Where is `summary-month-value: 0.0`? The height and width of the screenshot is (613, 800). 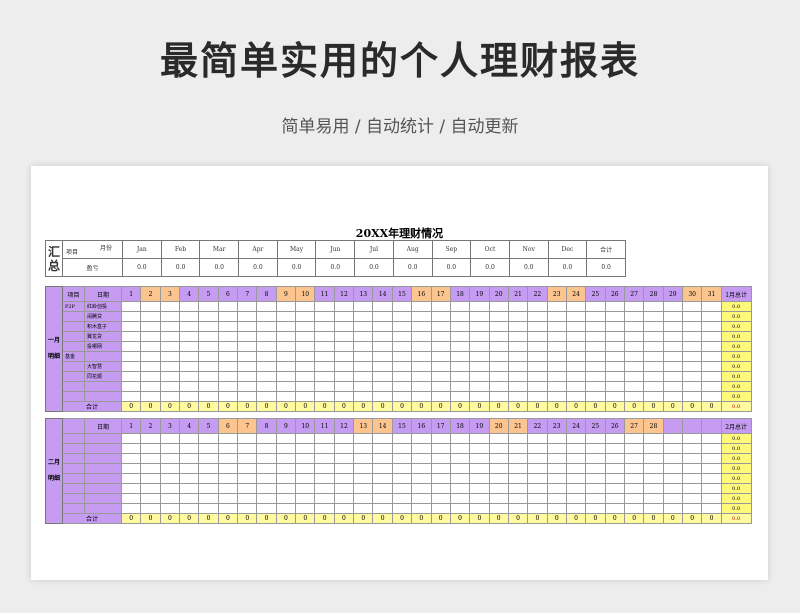 summary-month-value: 0.0 is located at coordinates (142, 267).